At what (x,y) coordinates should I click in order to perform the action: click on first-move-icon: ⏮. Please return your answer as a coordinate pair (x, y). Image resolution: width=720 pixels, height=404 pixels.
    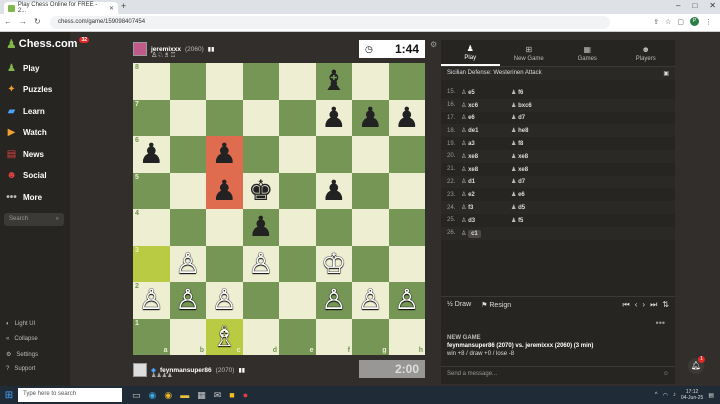
    Looking at the image, I should click on (626, 305).